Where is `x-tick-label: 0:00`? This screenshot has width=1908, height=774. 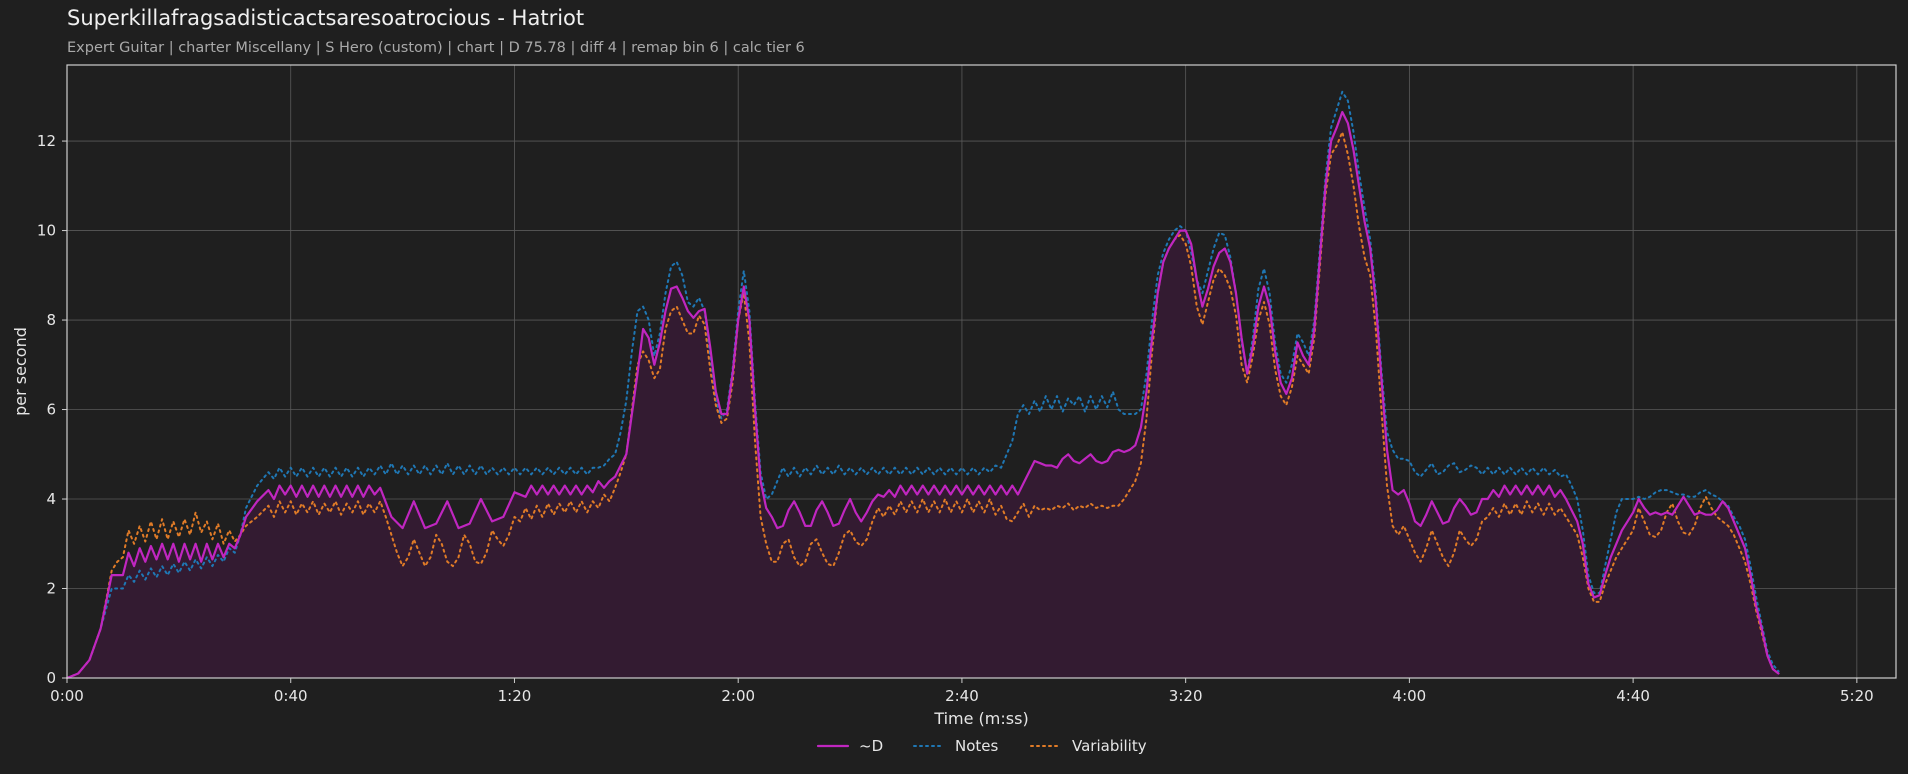 x-tick-label: 0:00 is located at coordinates (67, 696).